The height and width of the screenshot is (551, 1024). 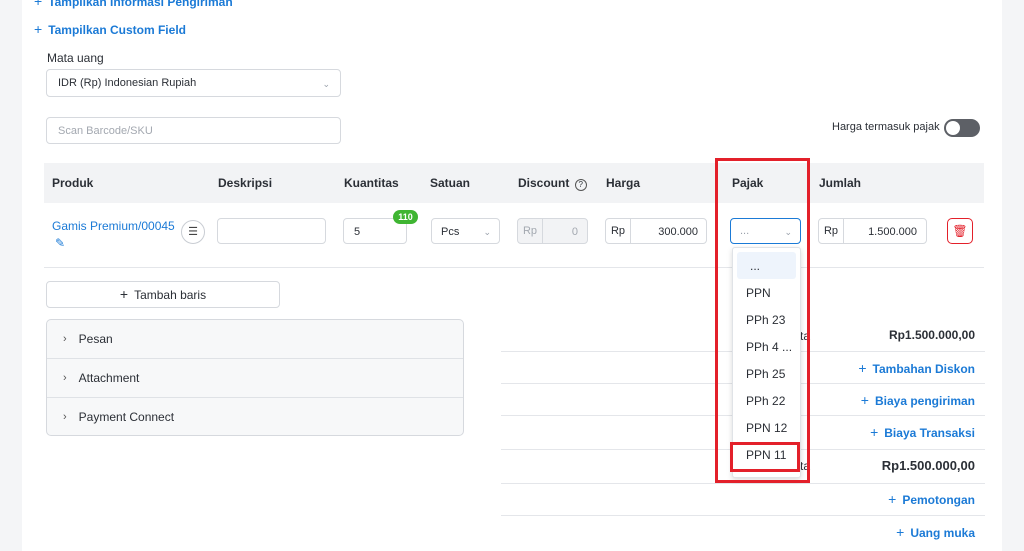 I want to click on ppn11-highlight, so click(x=765, y=457).